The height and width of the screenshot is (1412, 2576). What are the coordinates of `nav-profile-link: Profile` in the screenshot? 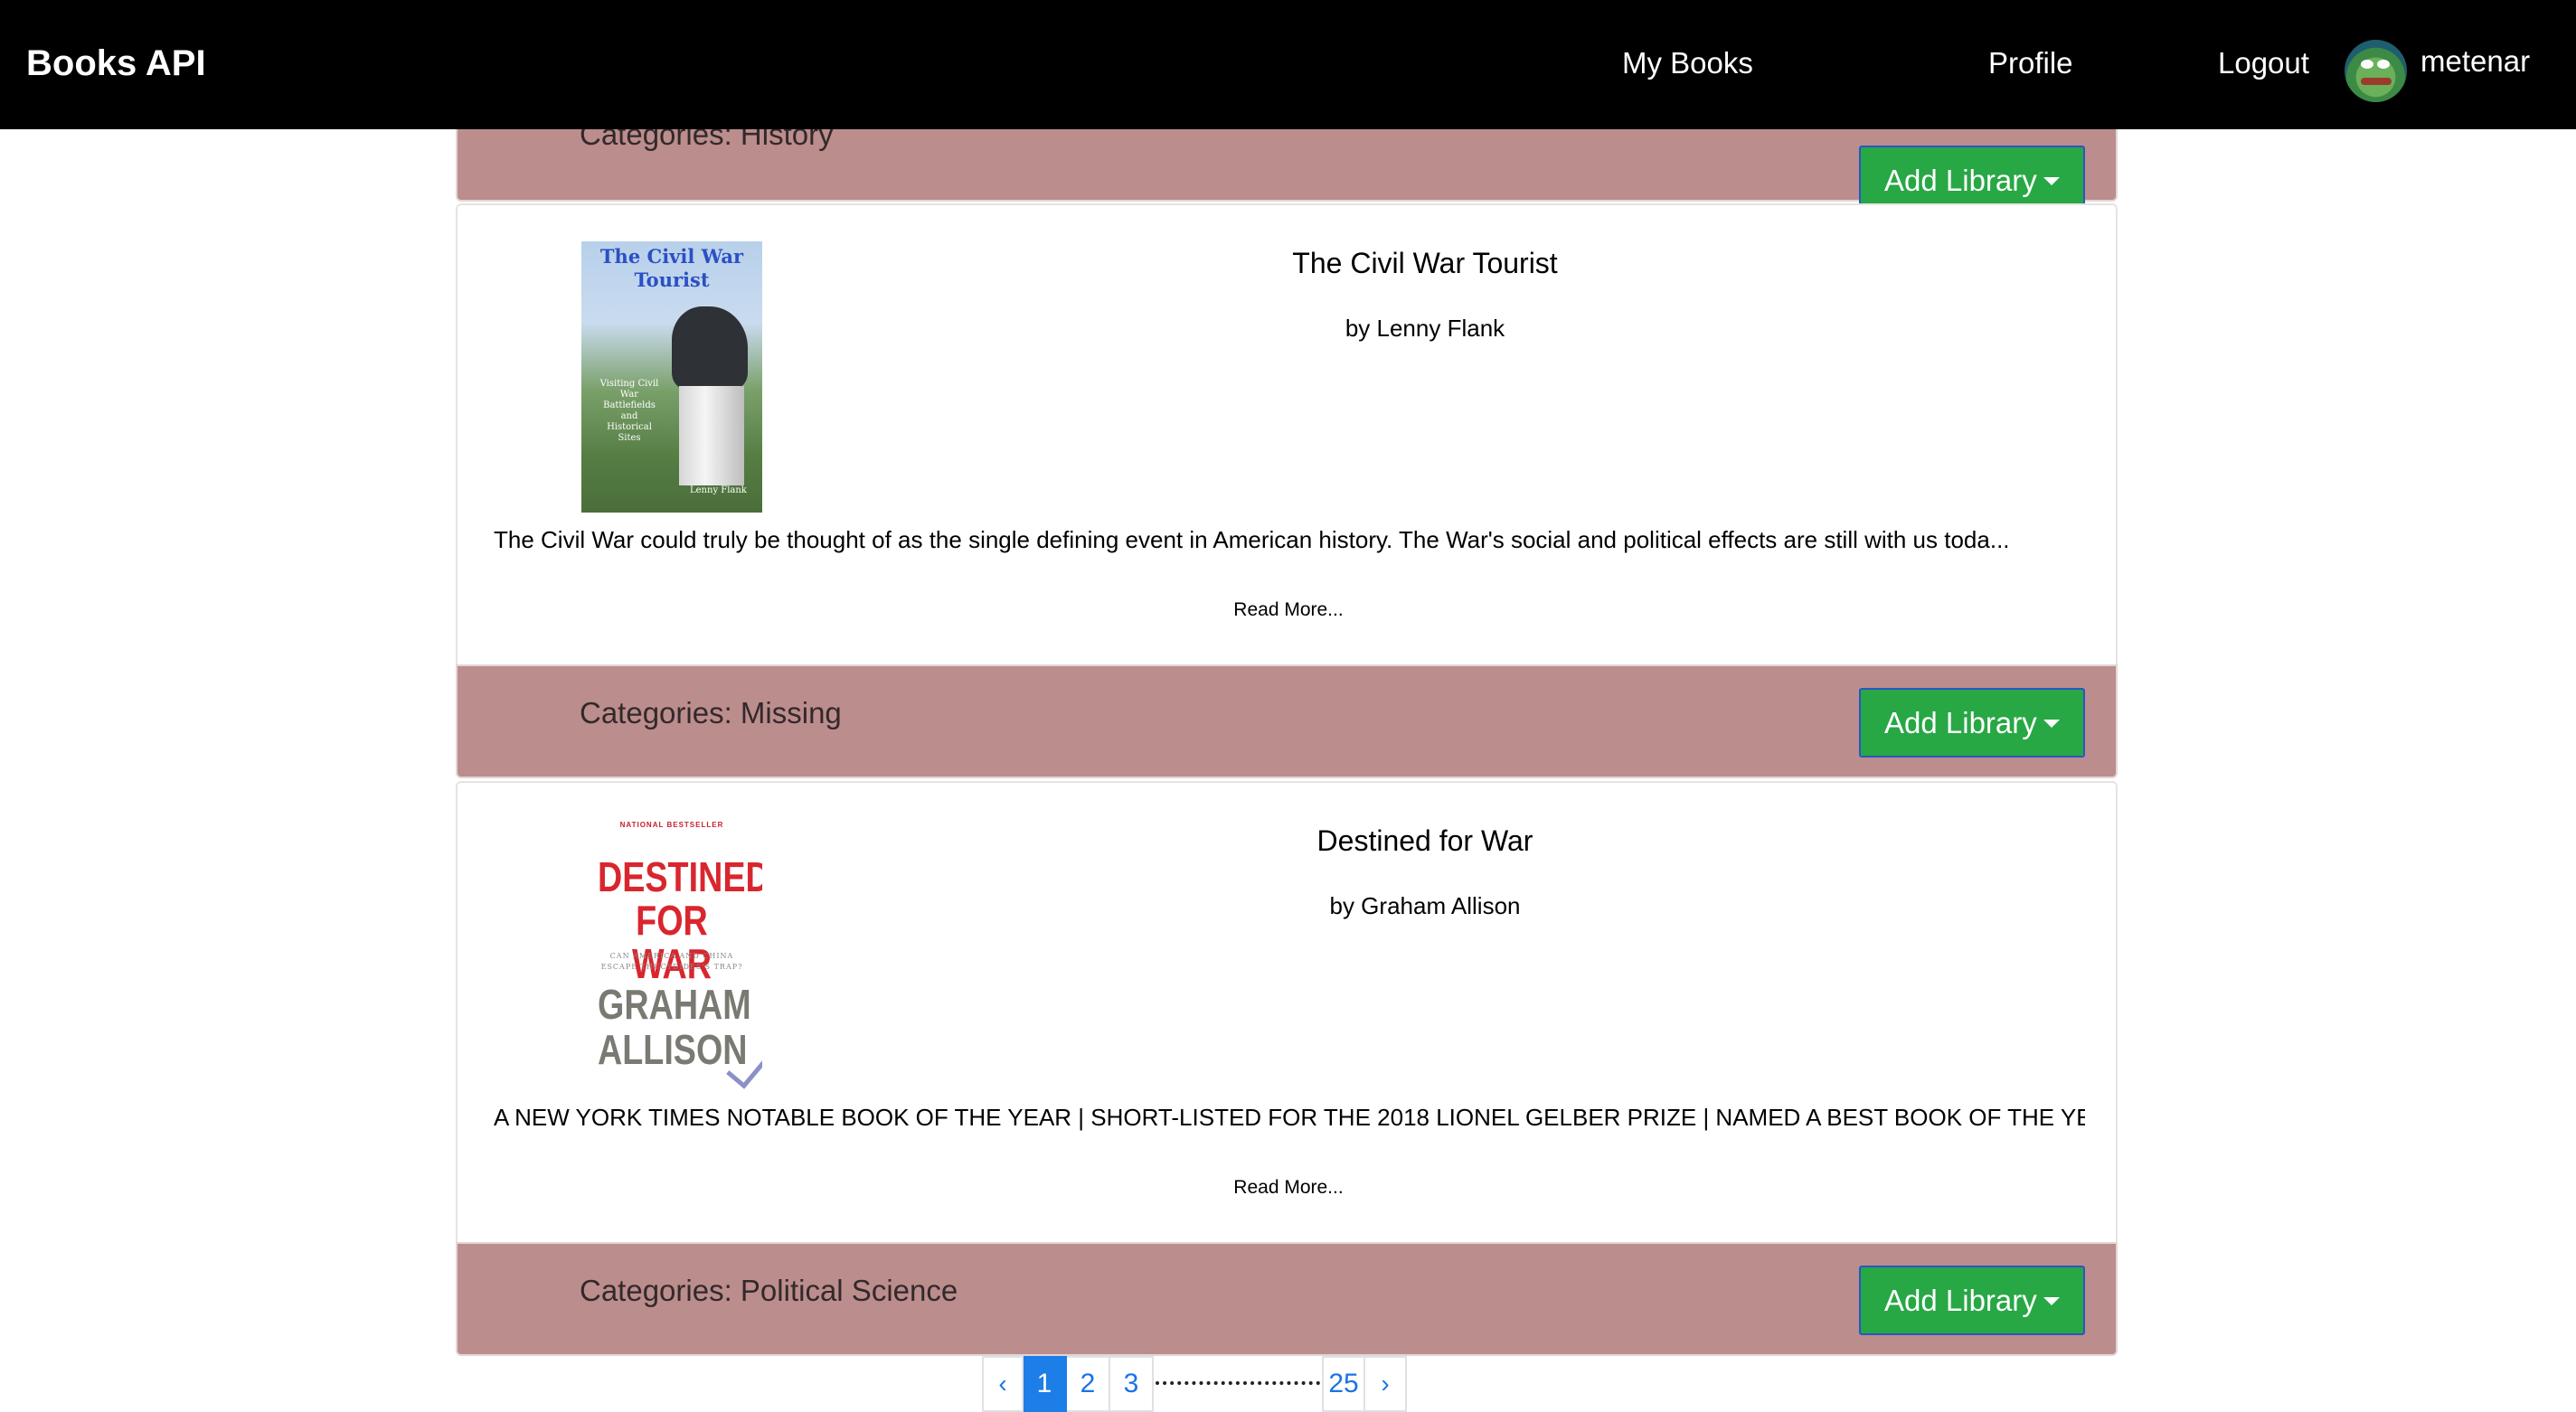 It's located at (2030, 63).